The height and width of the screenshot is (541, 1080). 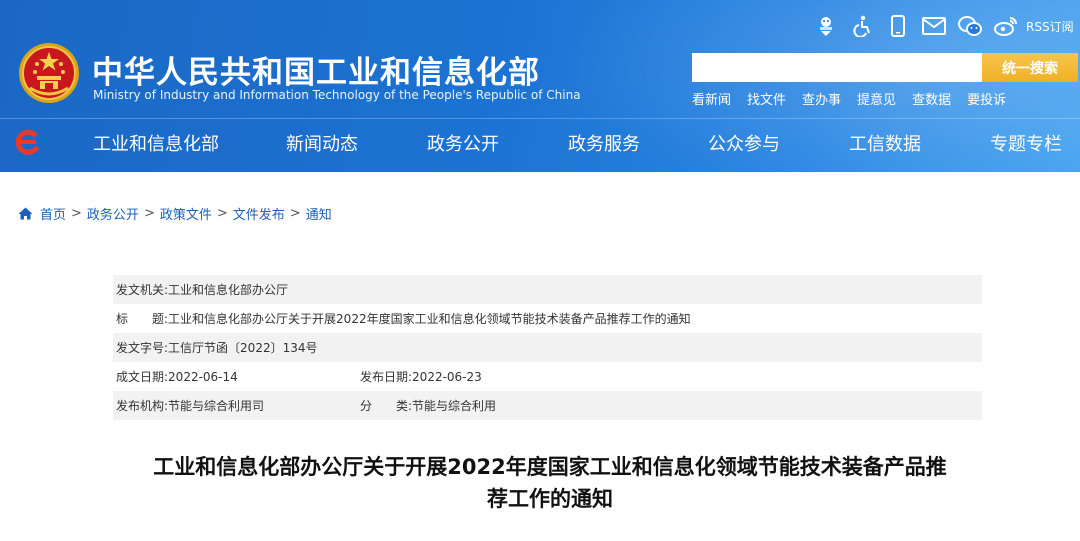 What do you see at coordinates (604, 143) in the screenshot?
I see `nav-item-services: 政务服务` at bounding box center [604, 143].